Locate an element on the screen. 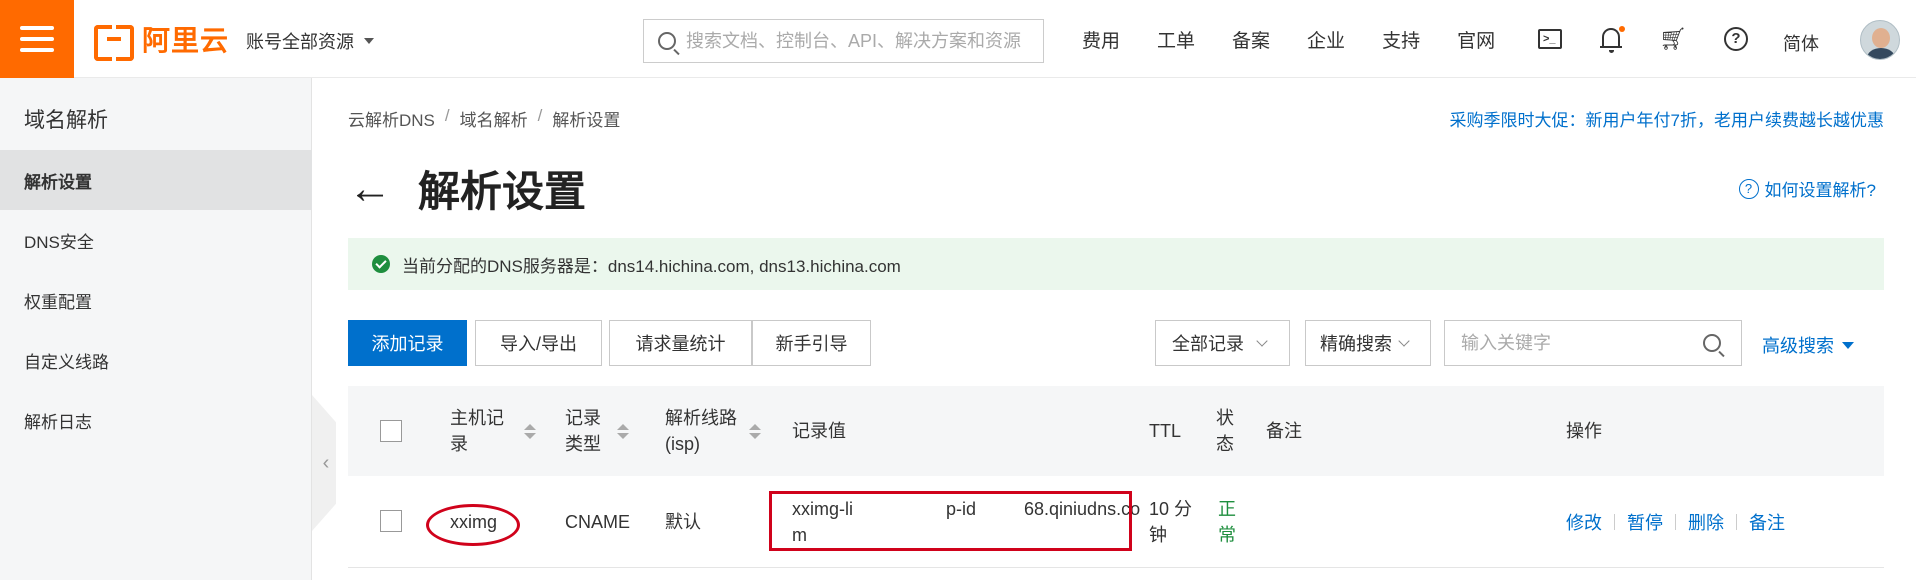  breadcrumb: 云解析DNS / 域名解析 / 解析设置 is located at coordinates (484, 118).